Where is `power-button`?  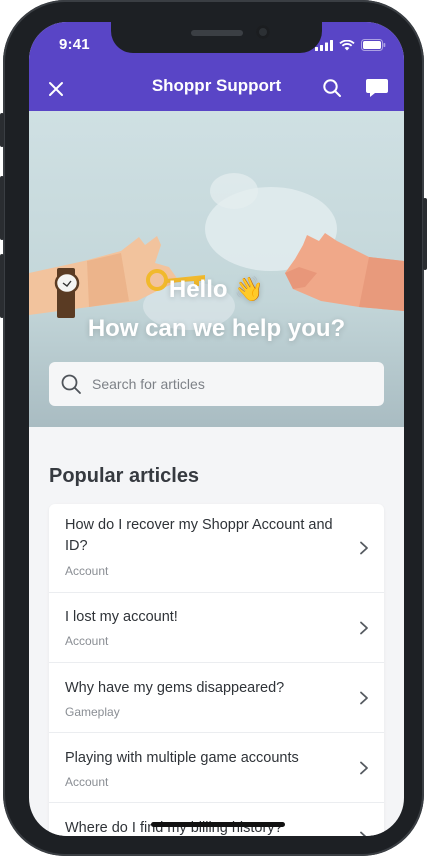 power-button is located at coordinates (425, 234).